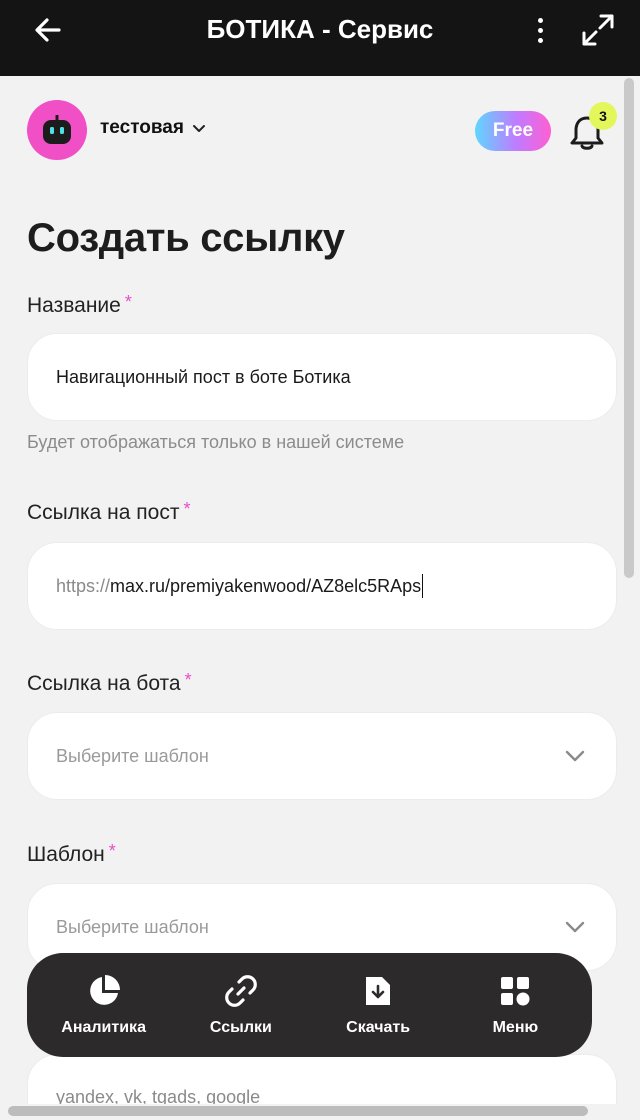  What do you see at coordinates (513, 131) in the screenshot?
I see `plan-badge: Free` at bounding box center [513, 131].